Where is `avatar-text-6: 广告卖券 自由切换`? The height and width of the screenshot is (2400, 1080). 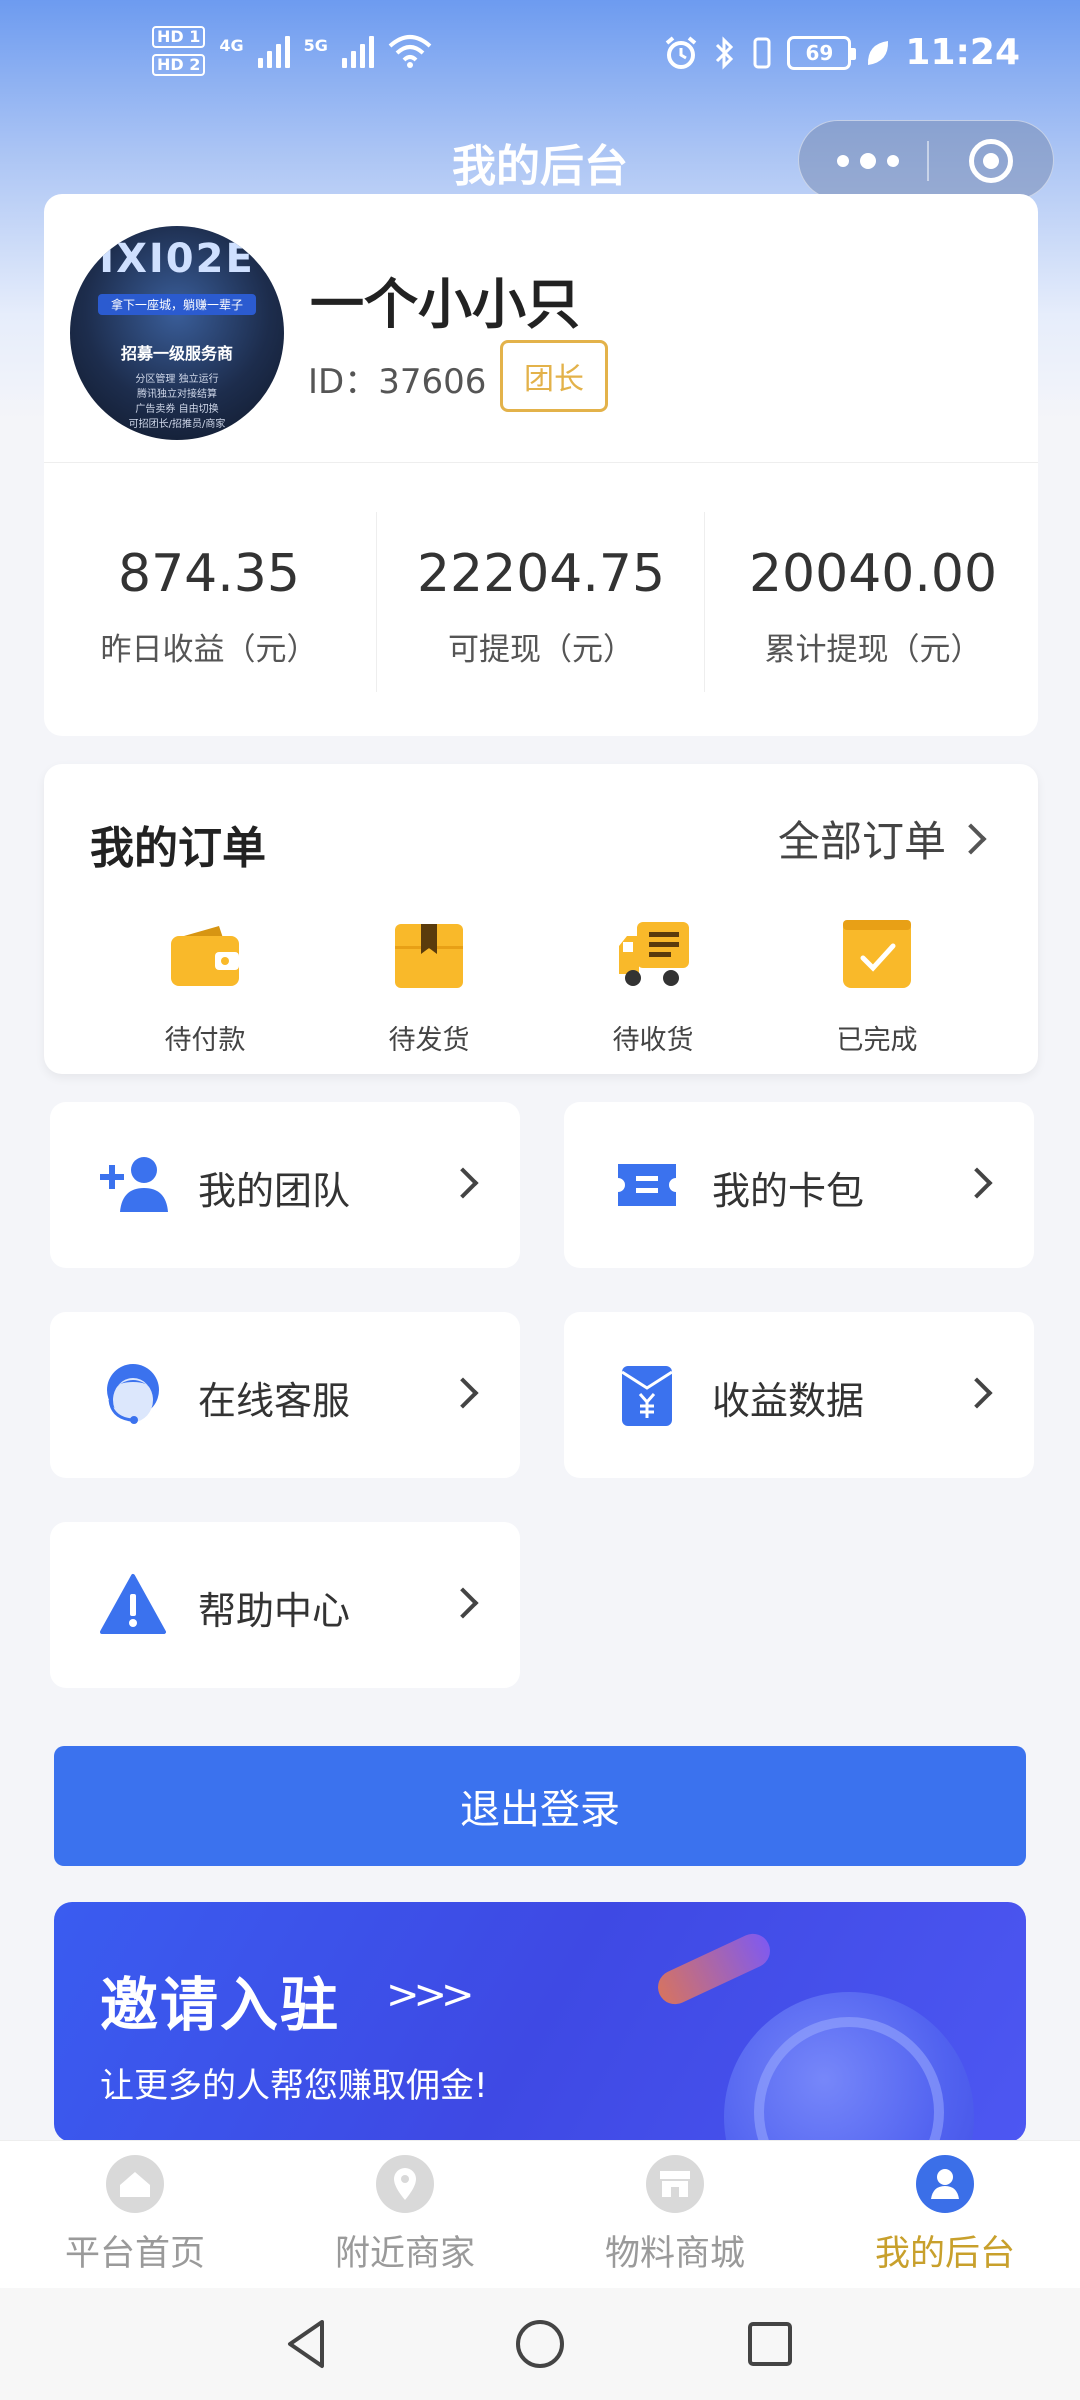
avatar-text-6: 广告卖券 自由切换 is located at coordinates (177, 409).